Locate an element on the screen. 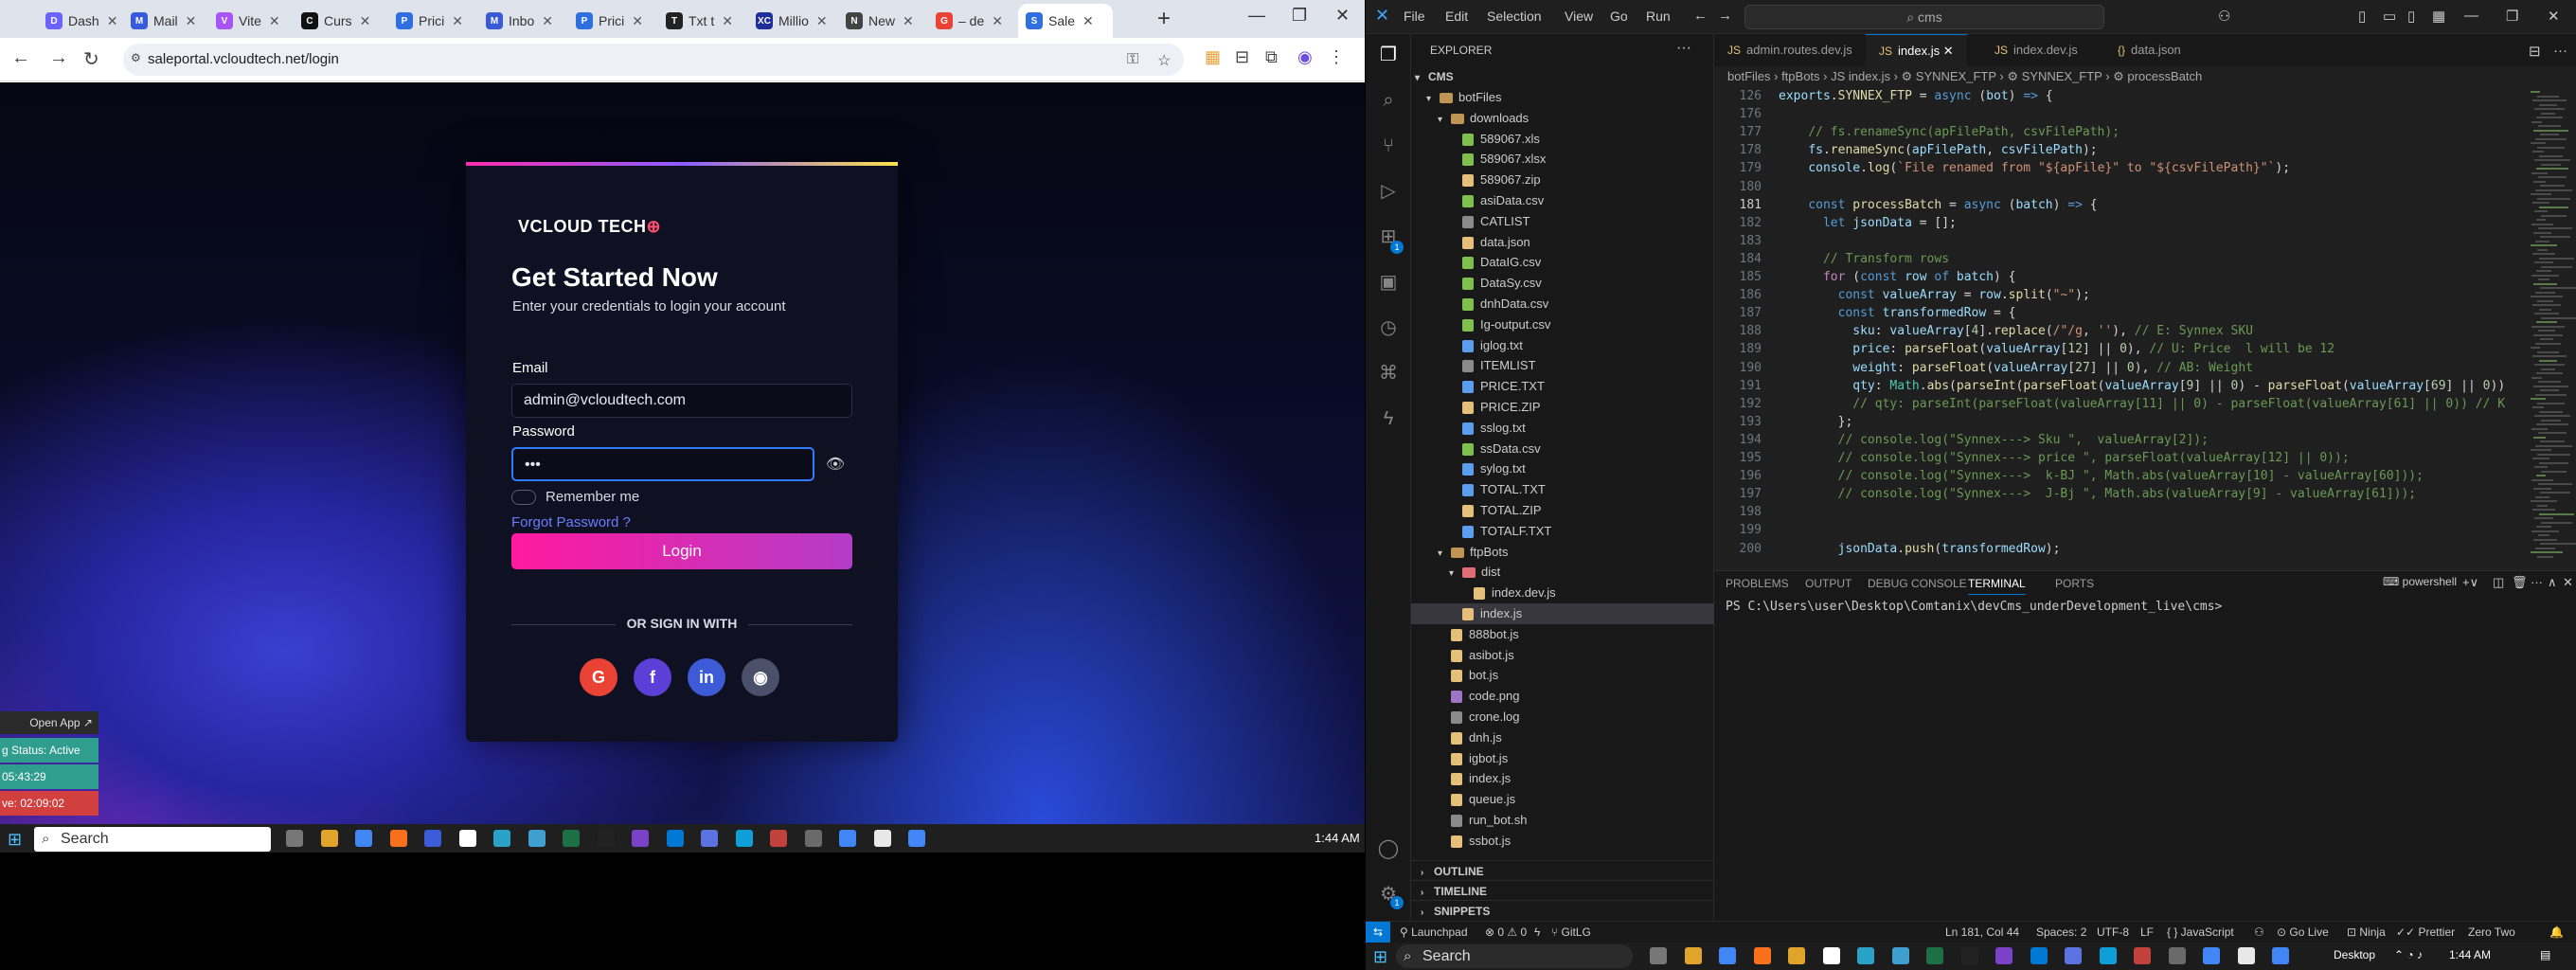 This screenshot has height=970, width=2576. code-line: 182 let jsonData = []; is located at coordinates (2121, 223).